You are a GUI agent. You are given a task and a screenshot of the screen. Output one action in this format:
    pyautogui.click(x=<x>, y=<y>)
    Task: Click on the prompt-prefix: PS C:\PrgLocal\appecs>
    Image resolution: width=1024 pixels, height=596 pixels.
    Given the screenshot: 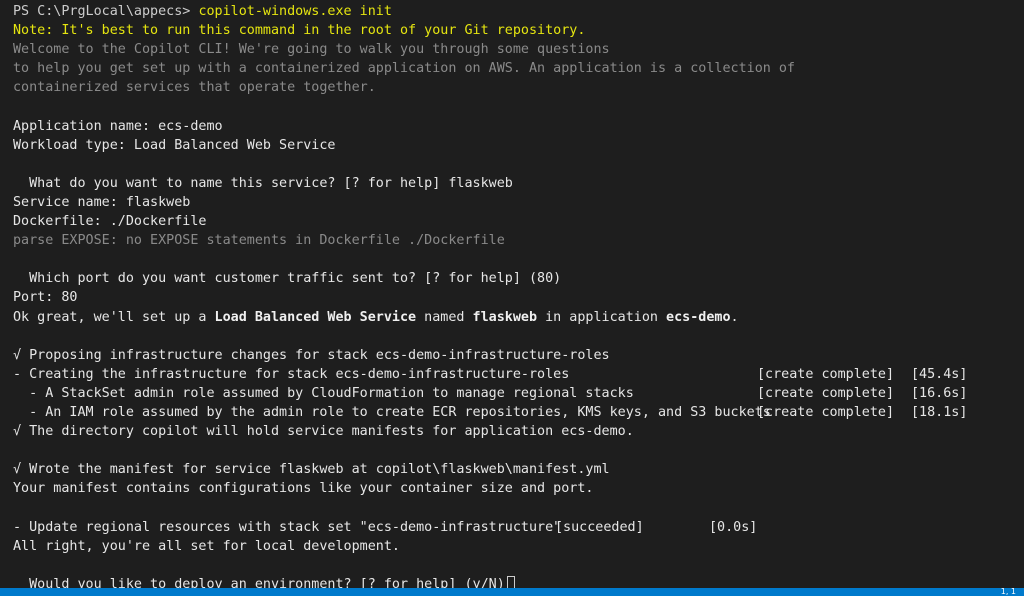 What is the action you would take?
    pyautogui.click(x=106, y=11)
    